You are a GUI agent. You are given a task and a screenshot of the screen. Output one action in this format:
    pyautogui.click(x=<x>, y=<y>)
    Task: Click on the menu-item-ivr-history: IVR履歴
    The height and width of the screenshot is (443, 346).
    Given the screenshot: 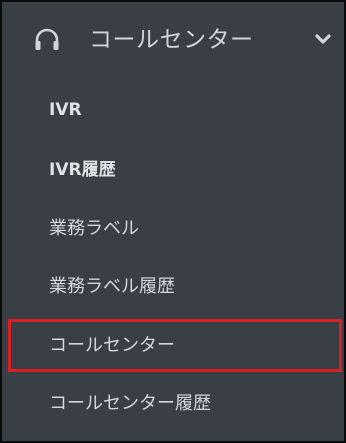 What is the action you would take?
    pyautogui.click(x=175, y=170)
    